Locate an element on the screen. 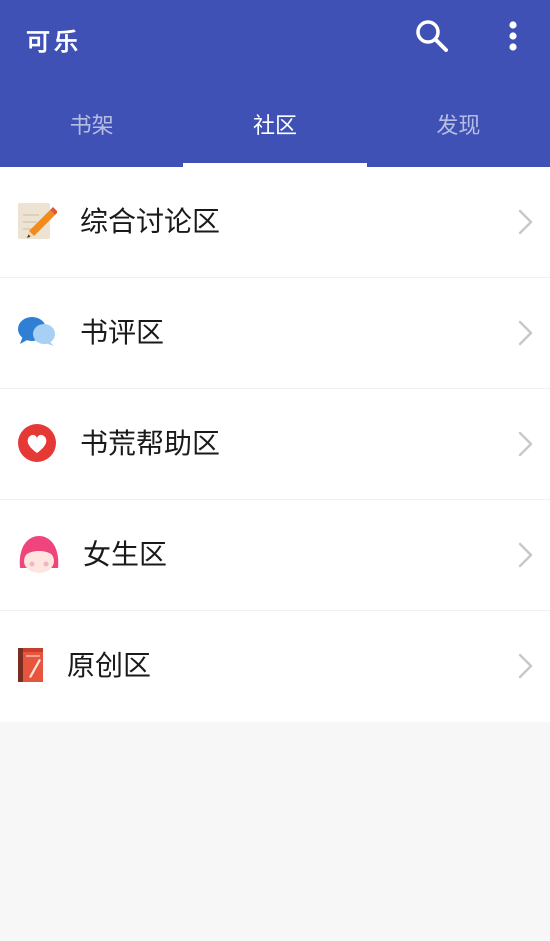 The image size is (550, 941). list-item-original-works: 原创区 is located at coordinates (275, 666).